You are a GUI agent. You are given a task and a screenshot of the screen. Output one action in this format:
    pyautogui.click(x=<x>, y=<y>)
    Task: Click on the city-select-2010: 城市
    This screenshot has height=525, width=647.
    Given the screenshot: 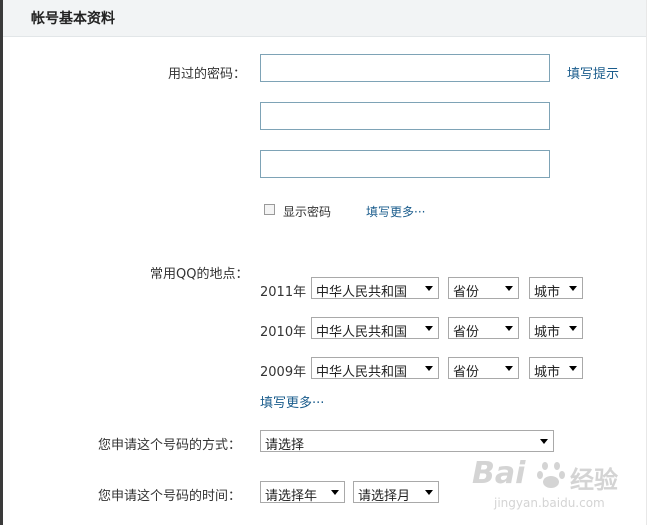 What is the action you would take?
    pyautogui.click(x=556, y=328)
    